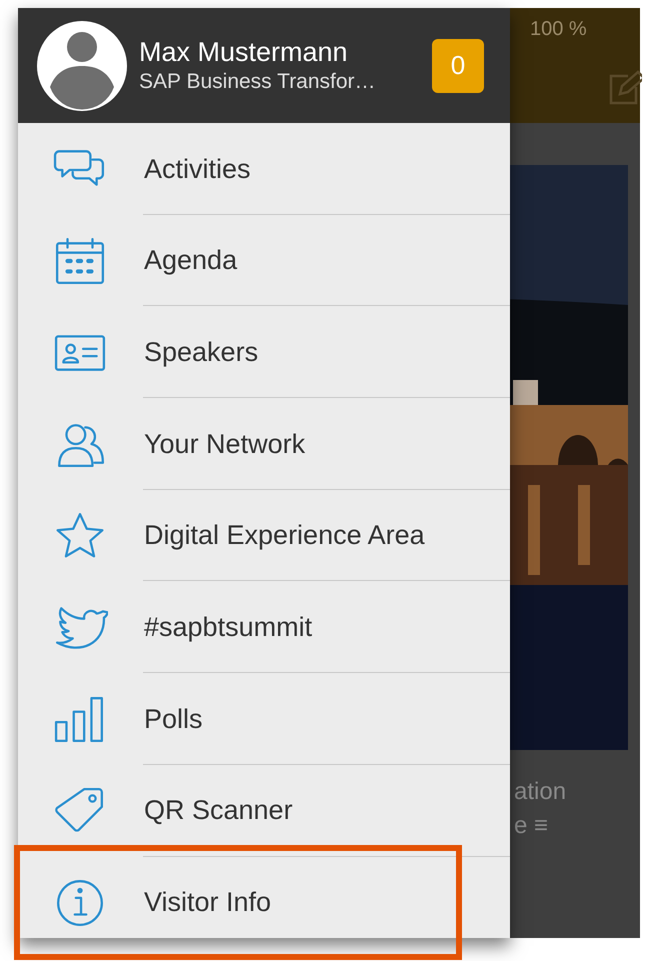 This screenshot has width=656, height=961. Describe the element at coordinates (559, 29) in the screenshot. I see `battery-percentage: 100 %` at that location.